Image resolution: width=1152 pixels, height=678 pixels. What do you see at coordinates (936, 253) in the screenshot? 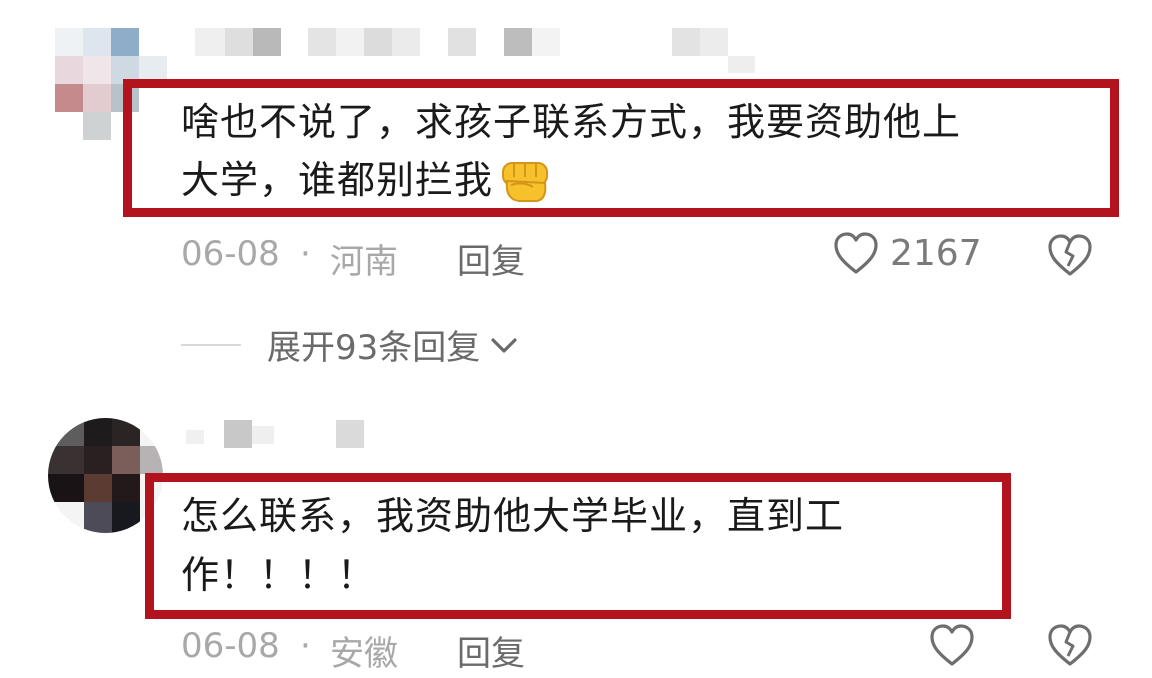
I see `like-count: 2167` at bounding box center [936, 253].